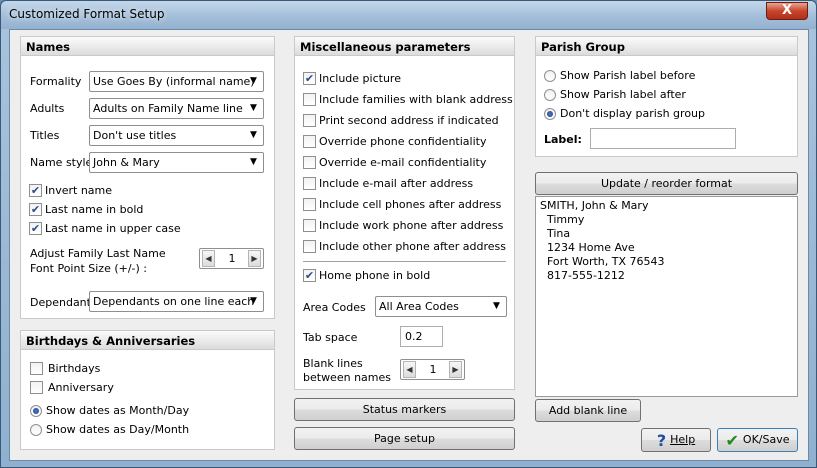 The image size is (817, 468). I want to click on parish-header: Parish Group, so click(666, 46).